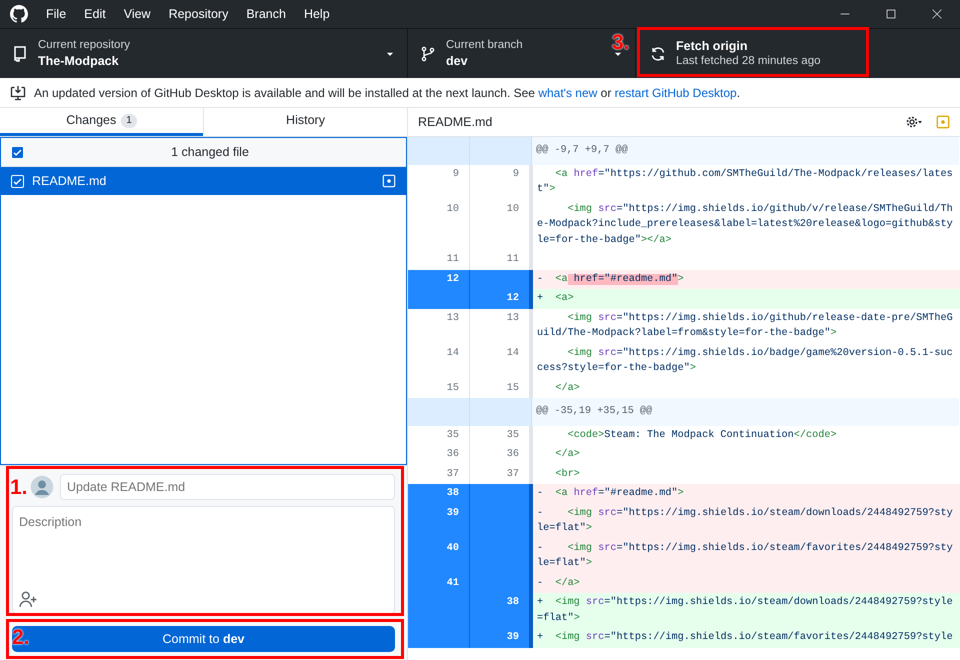 This screenshot has width=960, height=660. What do you see at coordinates (204, 53) in the screenshot?
I see `repository-dropdown: Current repository The-Modpack` at bounding box center [204, 53].